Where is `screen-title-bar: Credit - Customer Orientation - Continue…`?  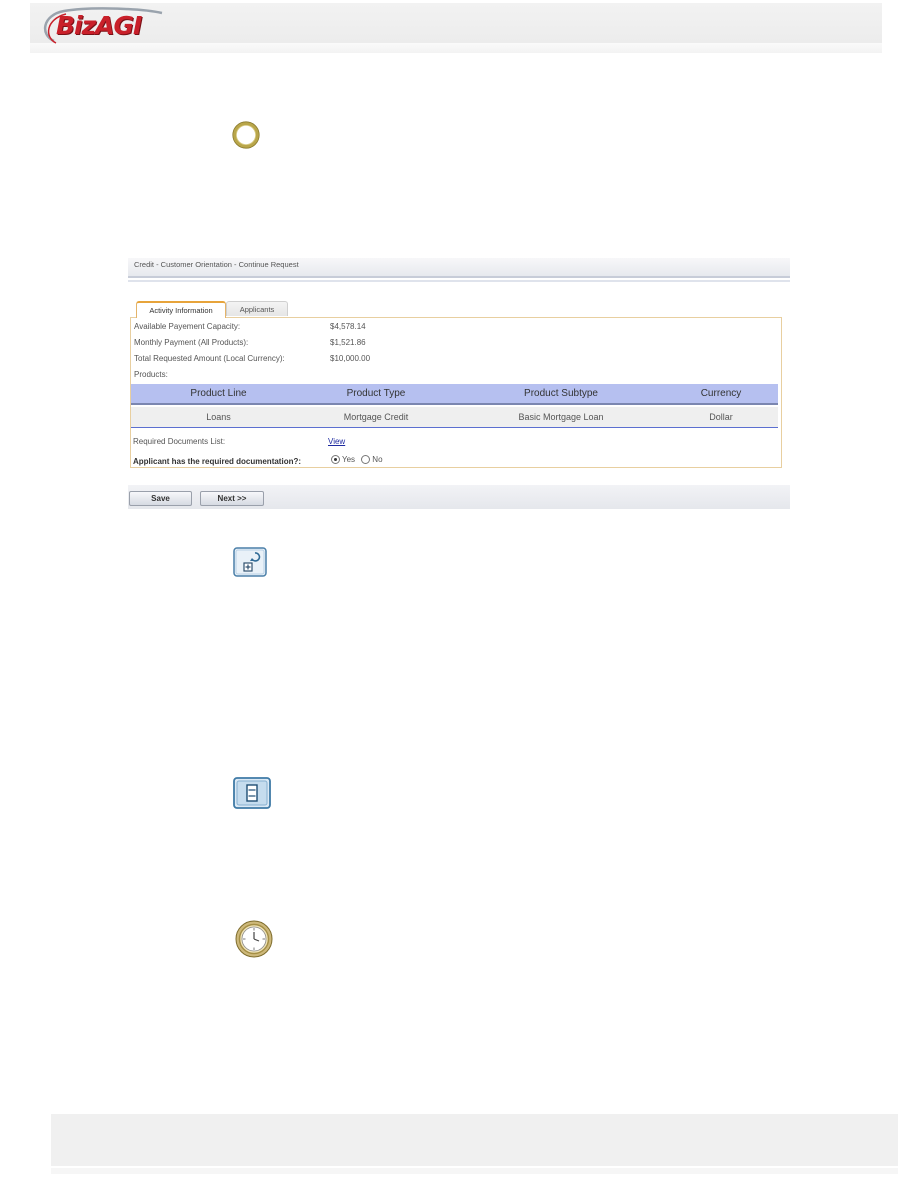 screen-title-bar: Credit - Customer Orientation - Continue… is located at coordinates (459, 268).